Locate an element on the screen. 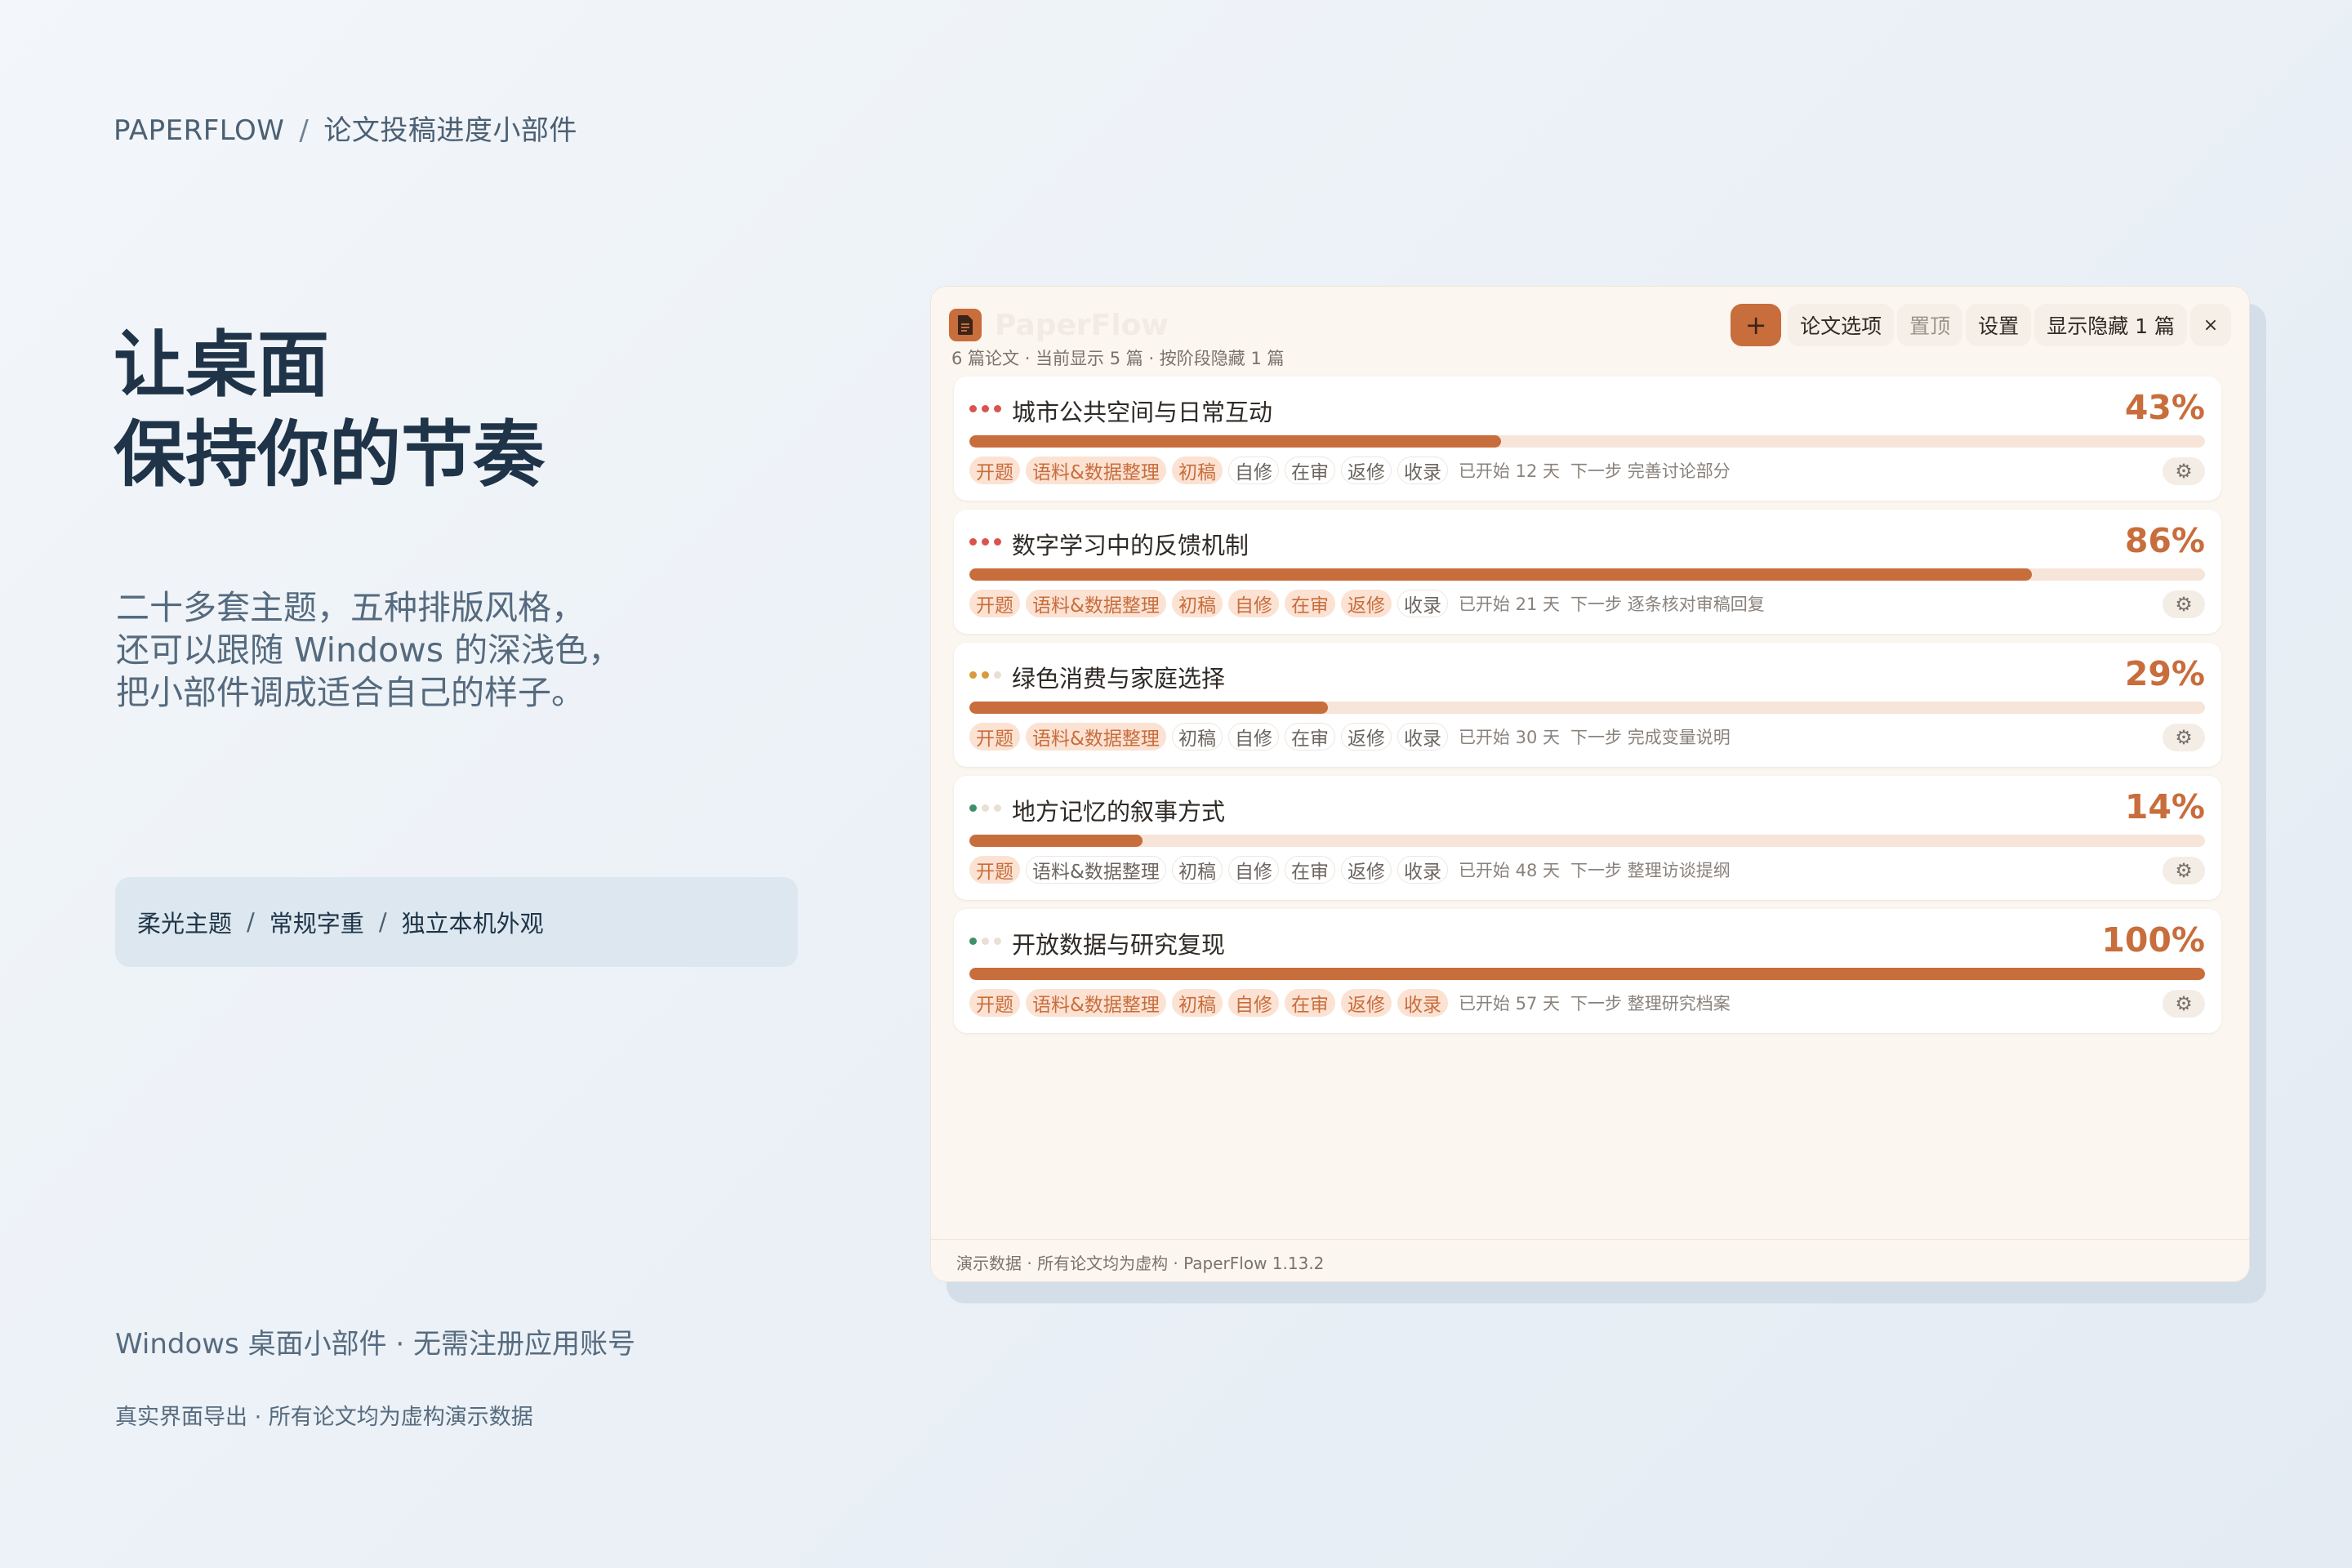  next-step: 下一步 逐条核对审稿回复 is located at coordinates (1667, 604).